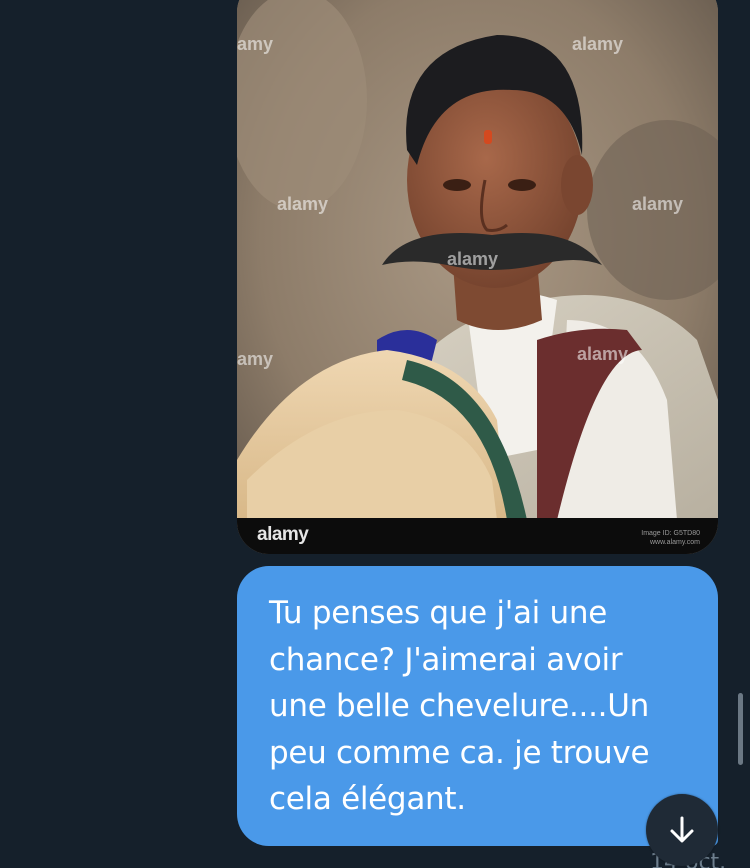  I want to click on message-line: chance? J'aimerai avoir, so click(446, 659).